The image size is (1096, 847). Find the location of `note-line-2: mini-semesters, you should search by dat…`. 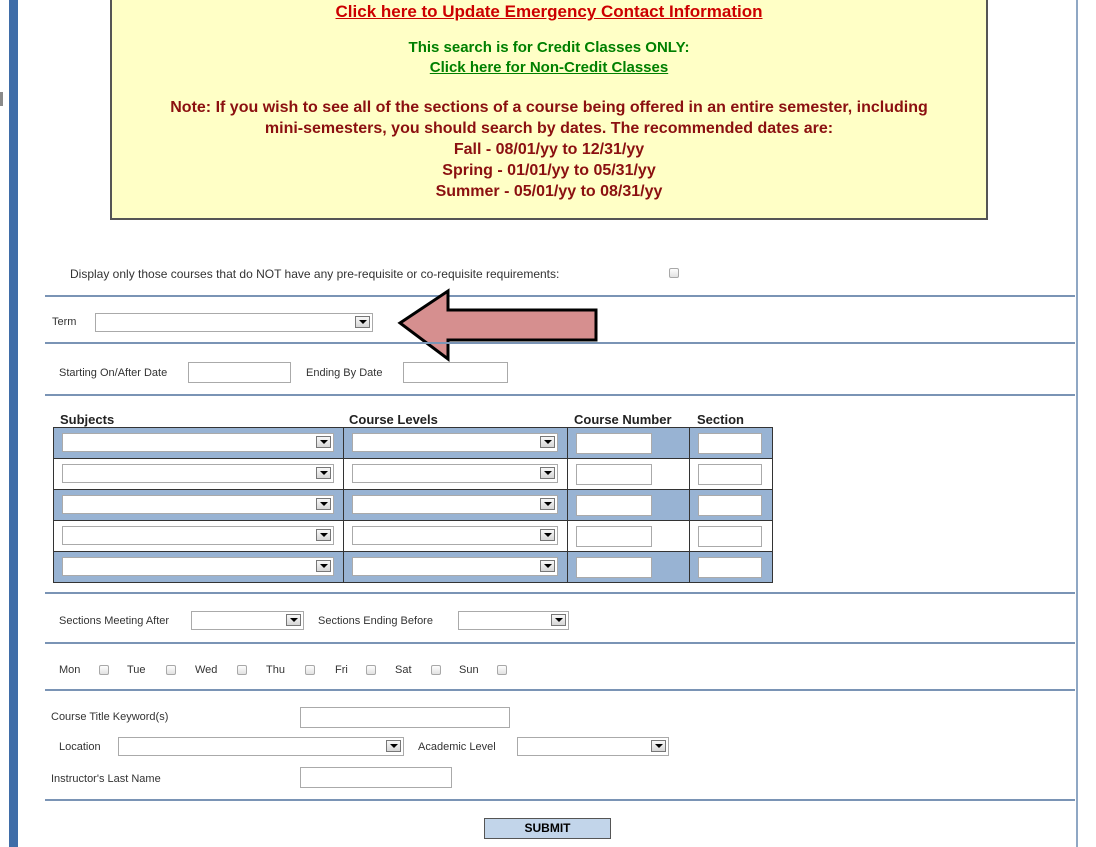

note-line-2: mini-semesters, you should search by dat… is located at coordinates (549, 128).